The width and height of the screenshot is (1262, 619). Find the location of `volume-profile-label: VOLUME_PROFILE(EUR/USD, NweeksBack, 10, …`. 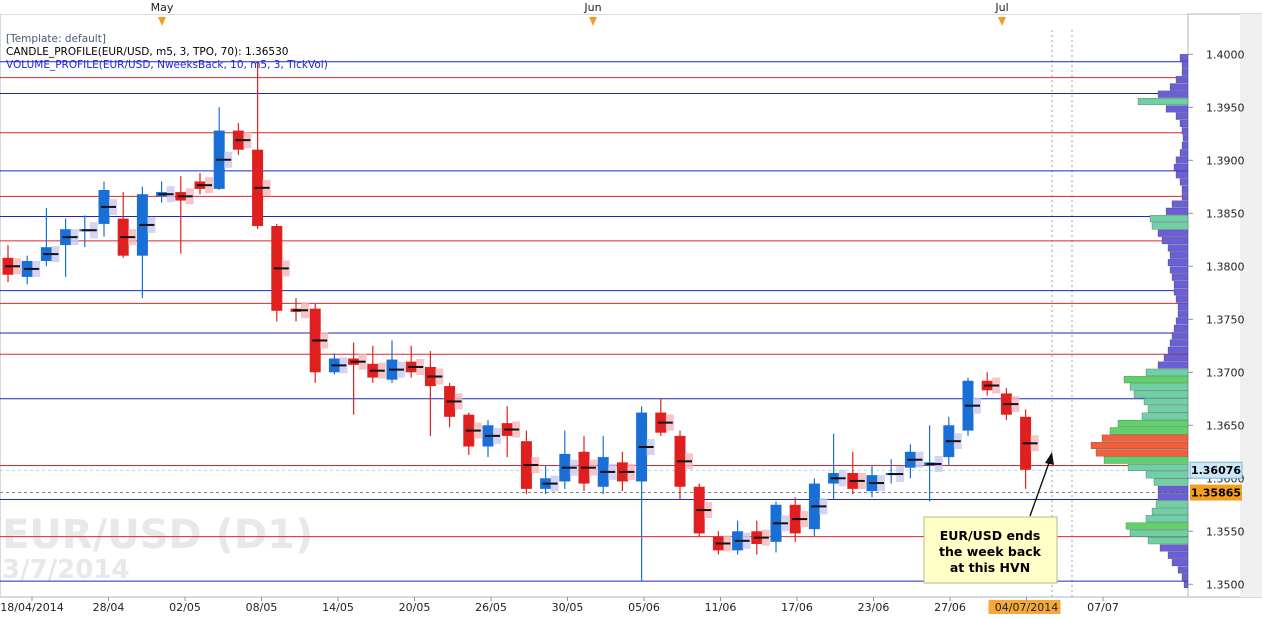

volume-profile-label: VOLUME_PROFILE(EUR/USD, NweeksBack, 10, … is located at coordinates (167, 65).